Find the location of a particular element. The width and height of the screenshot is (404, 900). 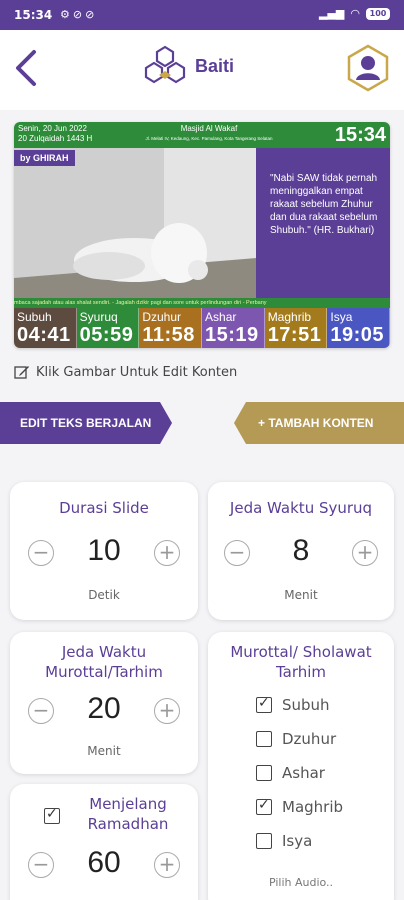

tarhim-option-maghrib: Maghrib is located at coordinates (300, 806).